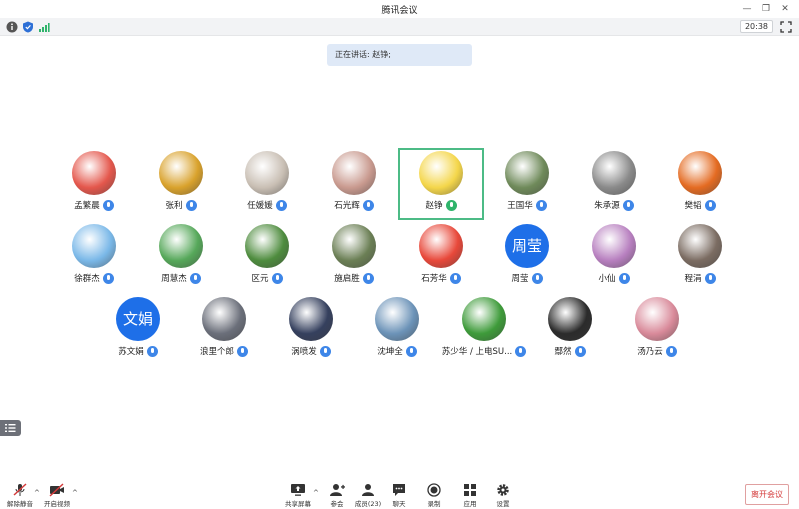  I want to click on window-title: 腾讯会议, so click(399, 11).